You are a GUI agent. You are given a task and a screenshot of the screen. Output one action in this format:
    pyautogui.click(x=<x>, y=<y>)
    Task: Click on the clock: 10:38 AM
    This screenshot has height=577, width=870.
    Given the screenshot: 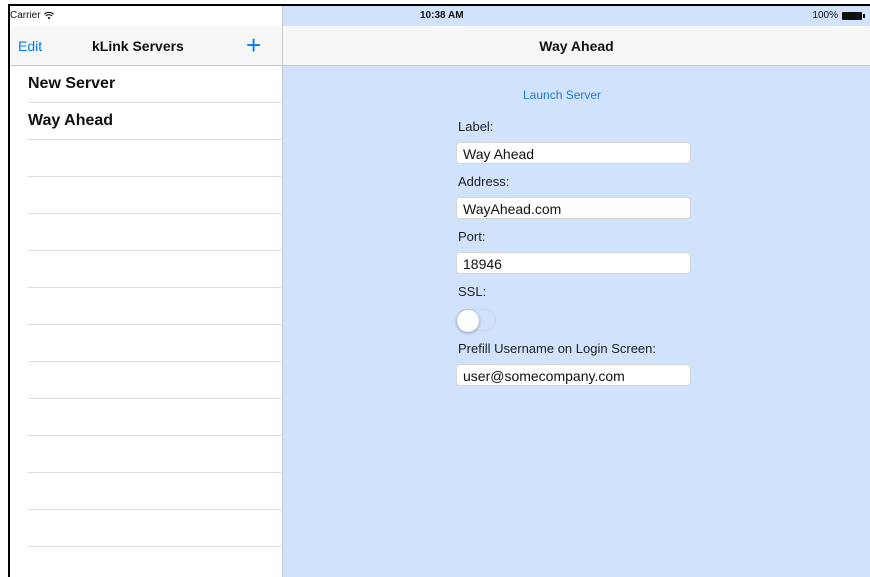 What is the action you would take?
    pyautogui.click(x=442, y=15)
    